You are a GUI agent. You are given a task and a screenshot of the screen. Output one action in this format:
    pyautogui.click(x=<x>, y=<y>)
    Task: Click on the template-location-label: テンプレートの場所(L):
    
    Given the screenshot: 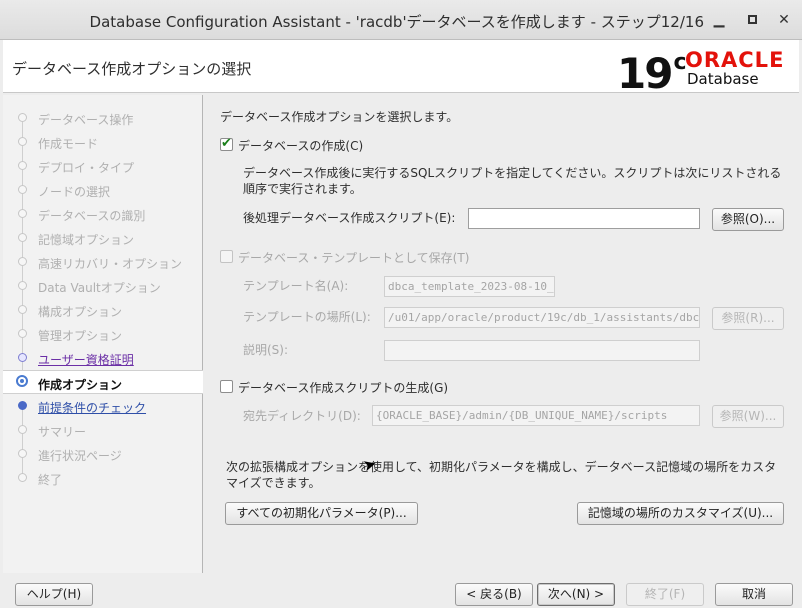 What is the action you would take?
    pyautogui.click(x=307, y=317)
    